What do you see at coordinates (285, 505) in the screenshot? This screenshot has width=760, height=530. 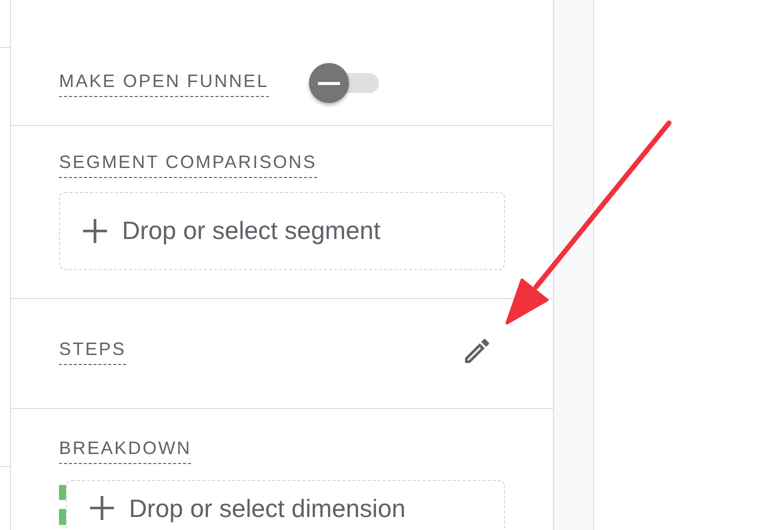 I see `drop-zone: Drop or select dimension` at bounding box center [285, 505].